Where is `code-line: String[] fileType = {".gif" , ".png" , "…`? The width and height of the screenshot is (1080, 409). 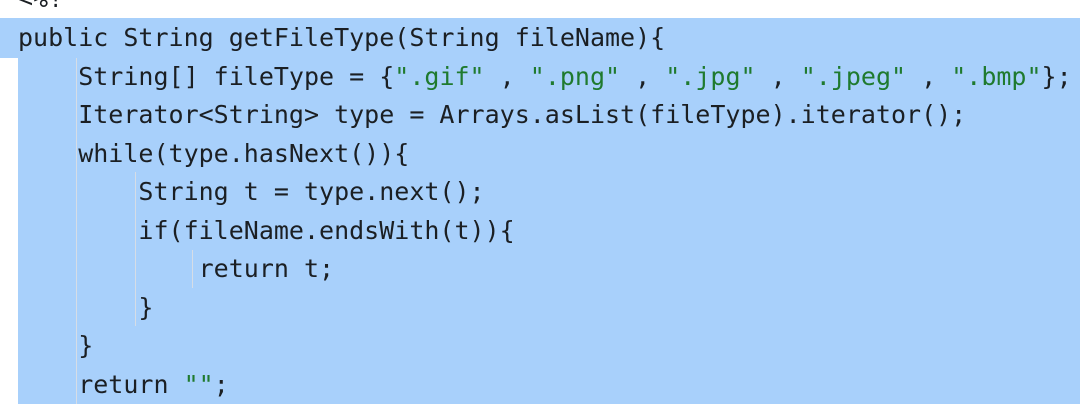 code-line: String[] fileType = {".gif" , ".png" , "… is located at coordinates (545, 77).